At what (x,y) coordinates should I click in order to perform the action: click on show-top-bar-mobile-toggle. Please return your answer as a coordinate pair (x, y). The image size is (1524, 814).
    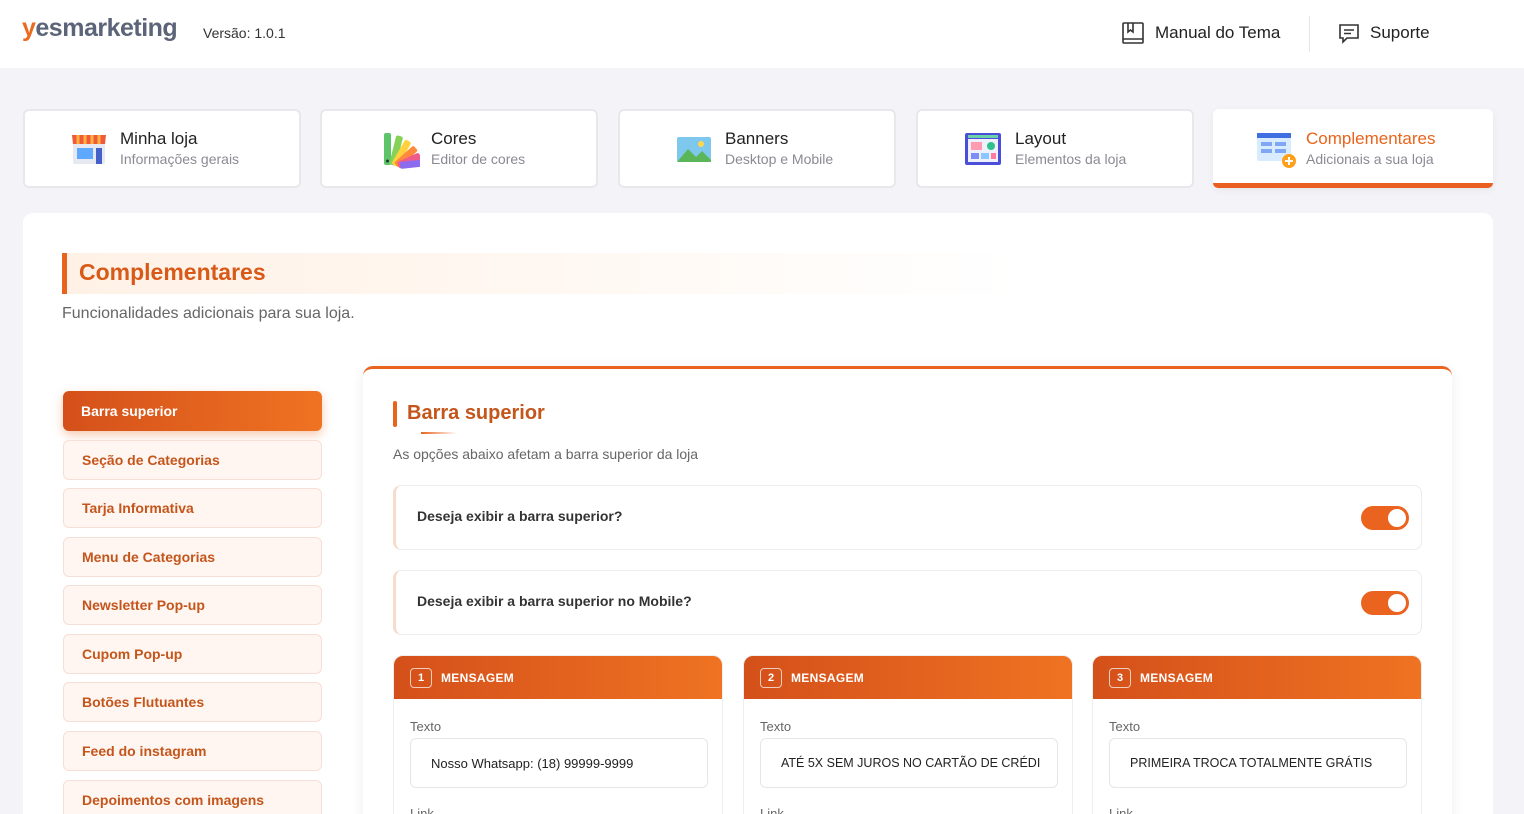
    Looking at the image, I should click on (1385, 603).